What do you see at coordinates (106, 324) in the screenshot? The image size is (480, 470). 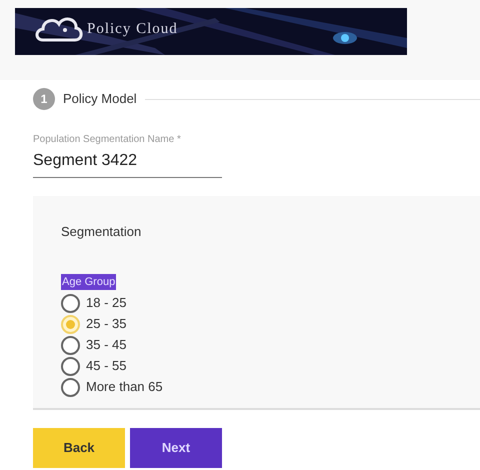 I see `option-label: 25 - 35` at bounding box center [106, 324].